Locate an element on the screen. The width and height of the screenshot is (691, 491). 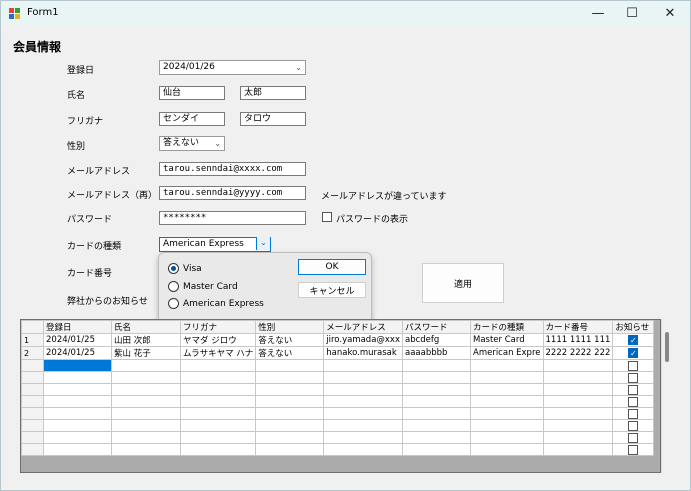
apply-button: 適用 is located at coordinates (463, 283).